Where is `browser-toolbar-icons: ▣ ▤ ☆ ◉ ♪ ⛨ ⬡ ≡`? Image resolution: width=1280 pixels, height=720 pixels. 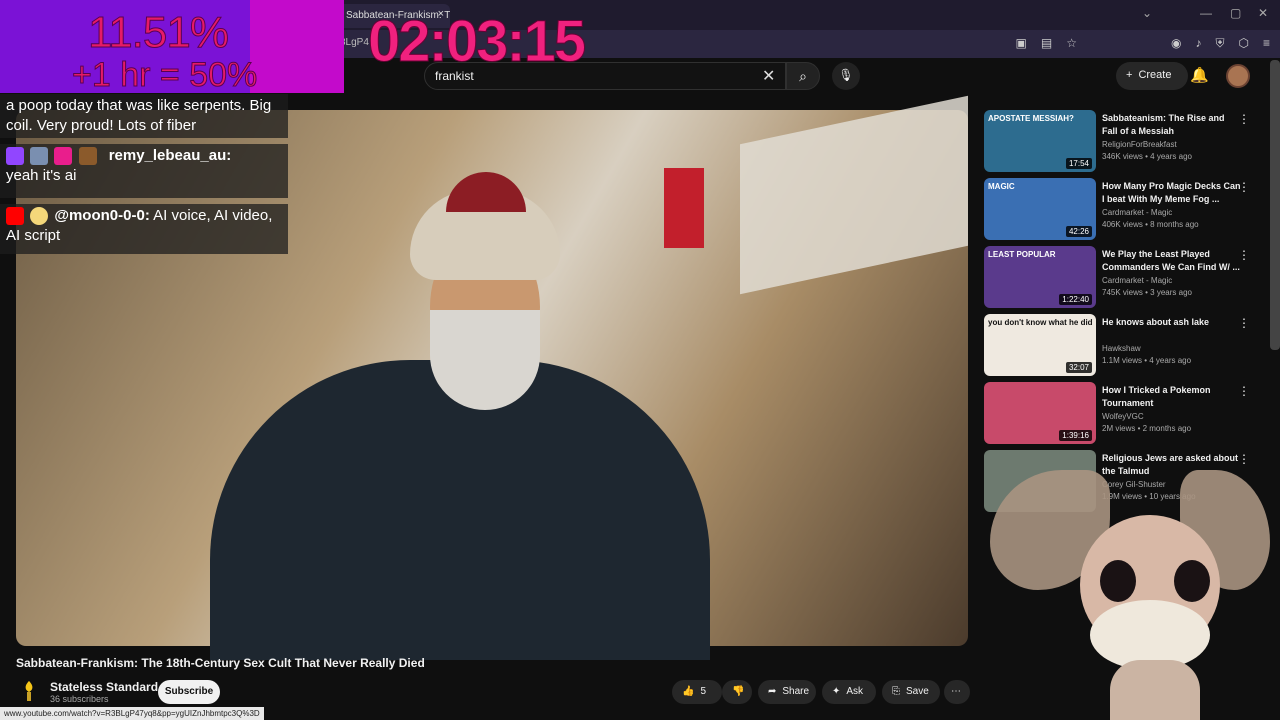
browser-toolbar-icons: ▣ ▤ ☆ ◉ ♪ ⛨ ⬡ ≡ is located at coordinates (1143, 43).